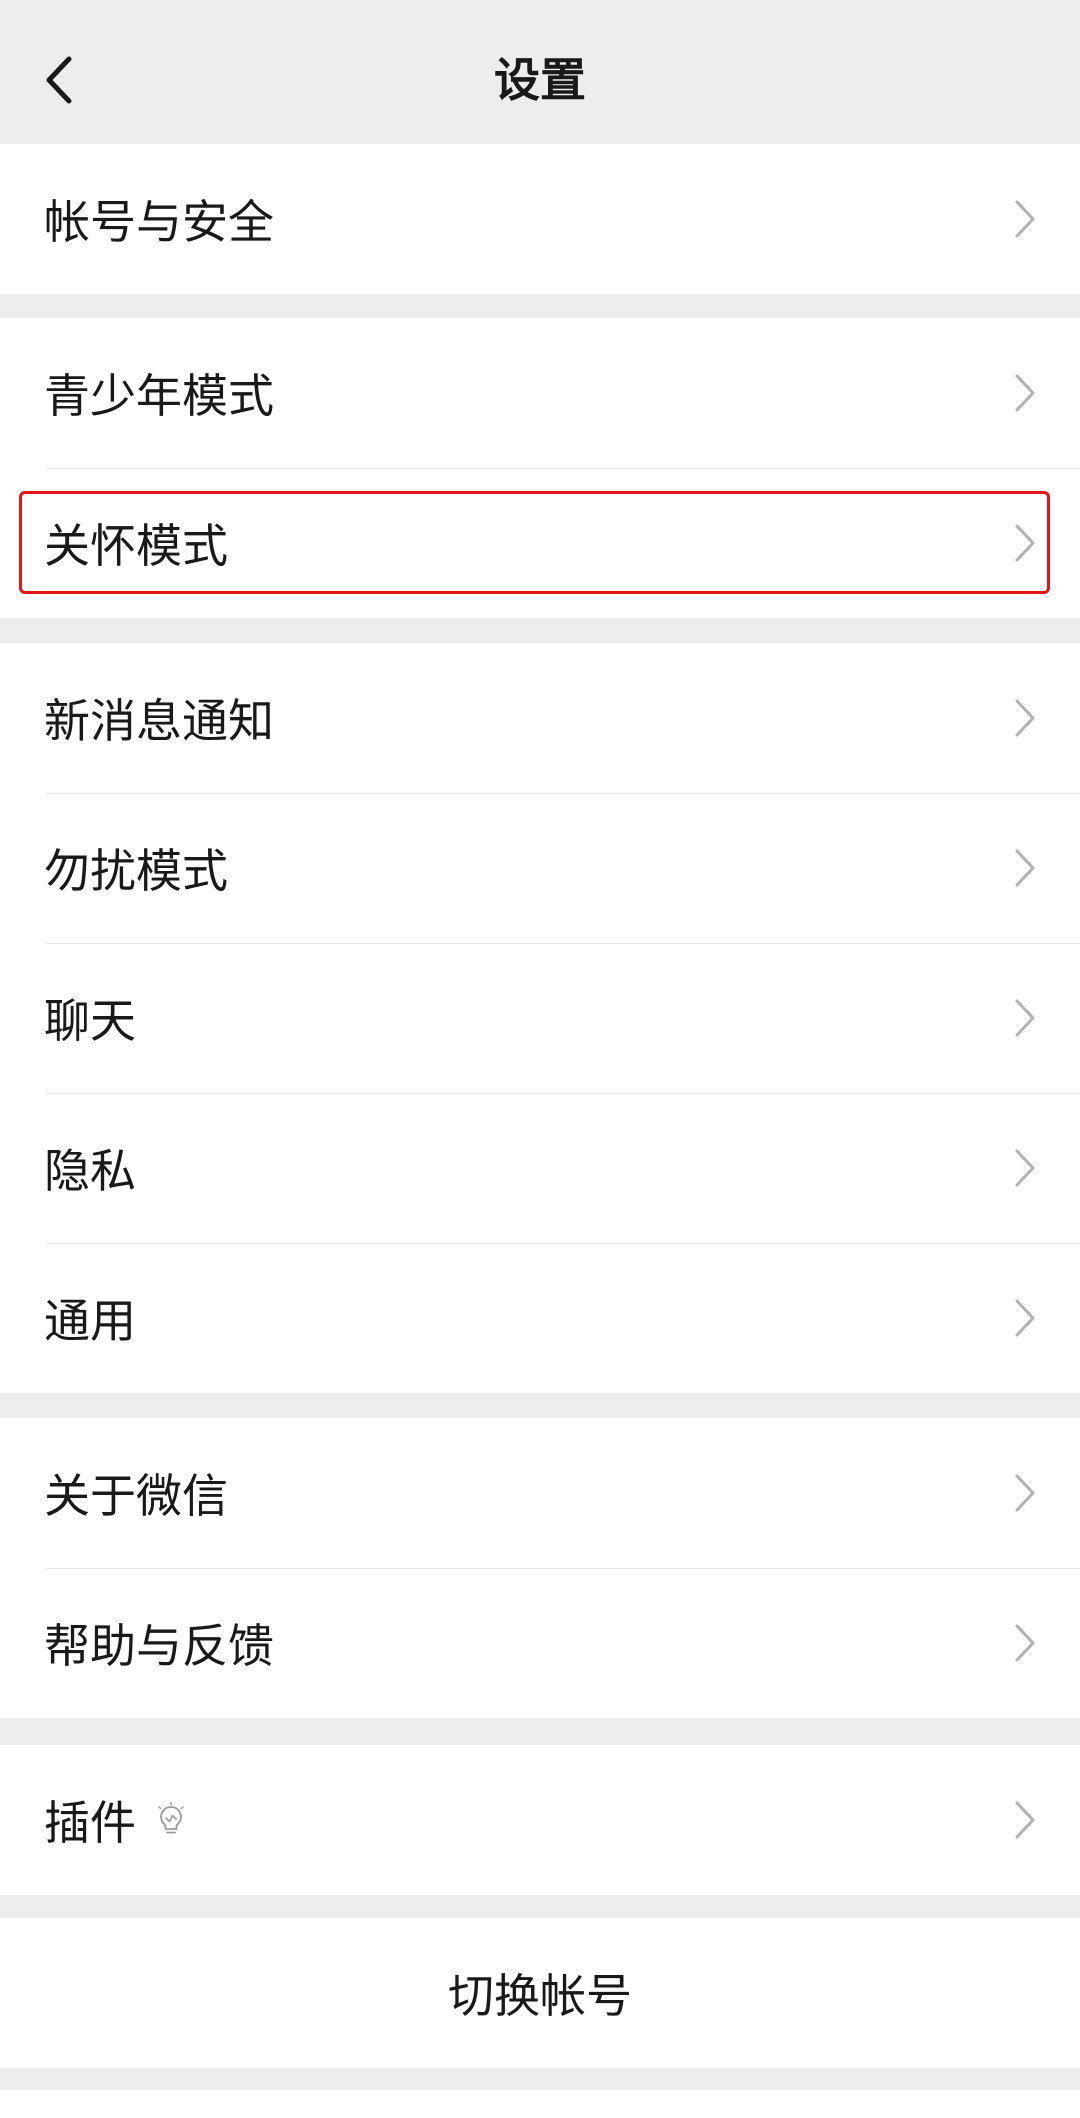  Describe the element at coordinates (540, 393) in the screenshot. I see `settings-row-youth-mode: 青少年模式` at that location.